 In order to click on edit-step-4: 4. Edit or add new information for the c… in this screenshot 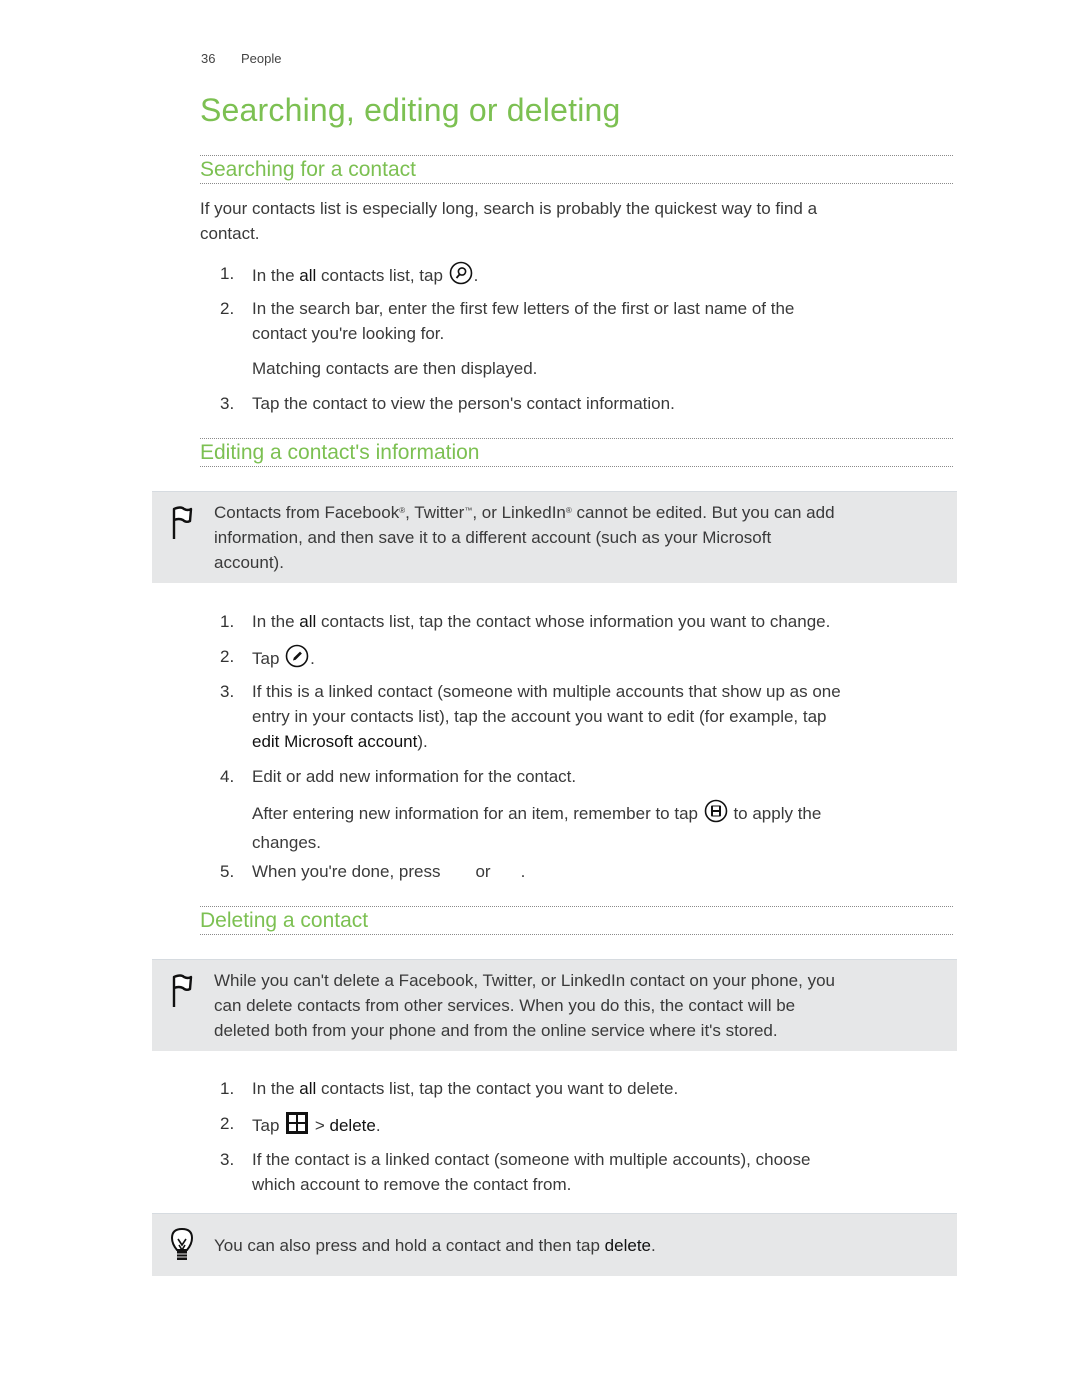, I will do `click(580, 776)`.